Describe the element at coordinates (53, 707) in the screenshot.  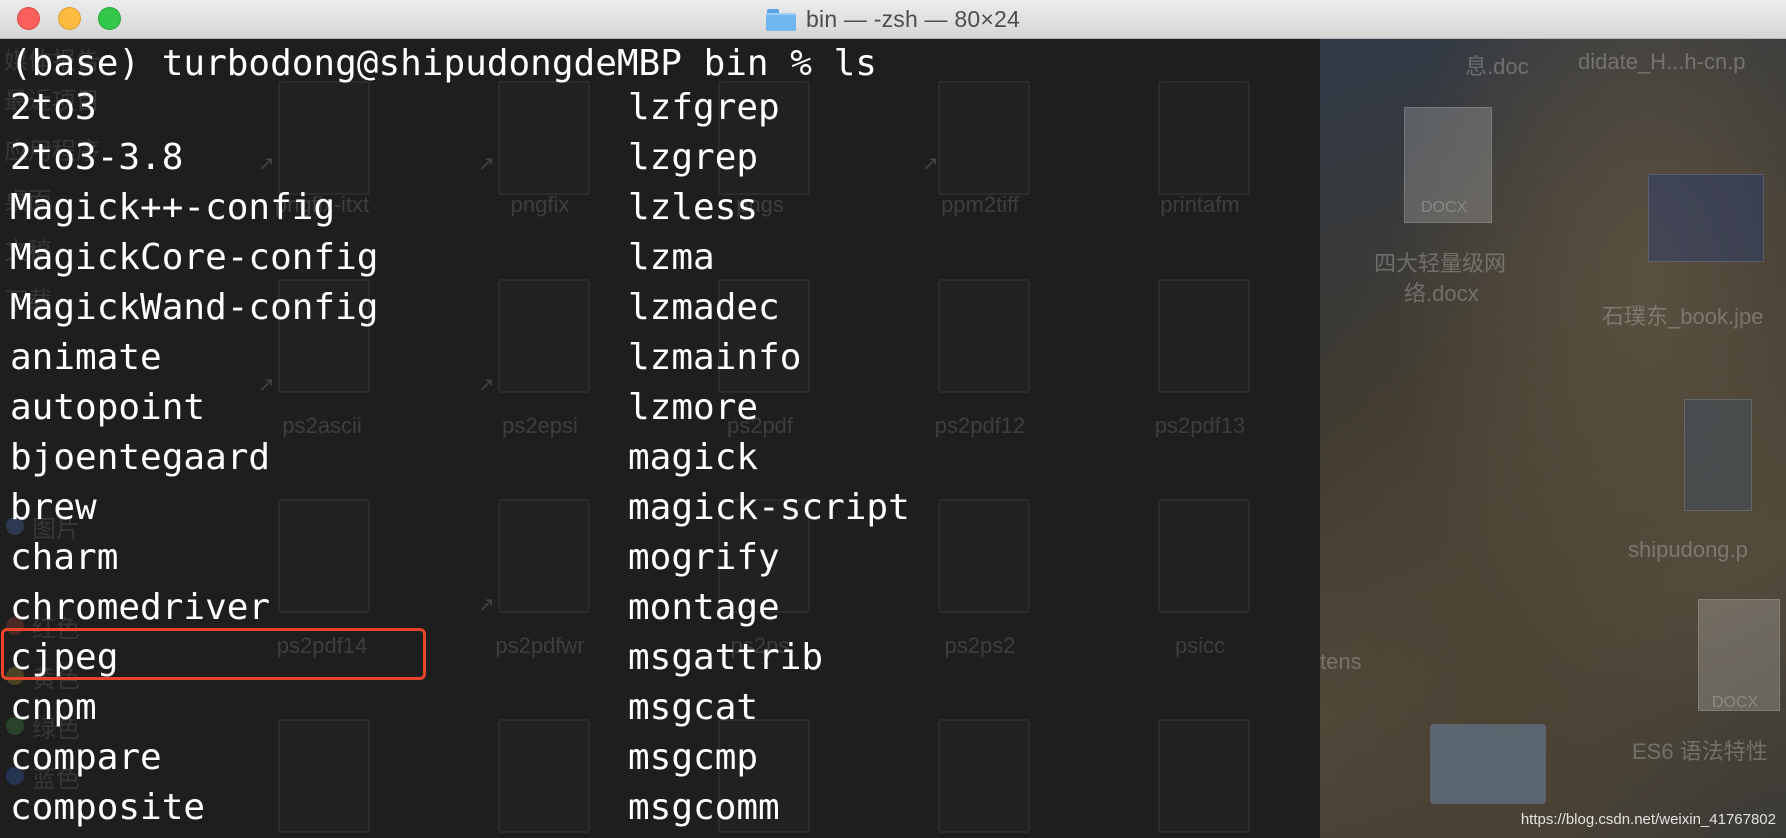
I see `ls-entry-left: cnpm` at that location.